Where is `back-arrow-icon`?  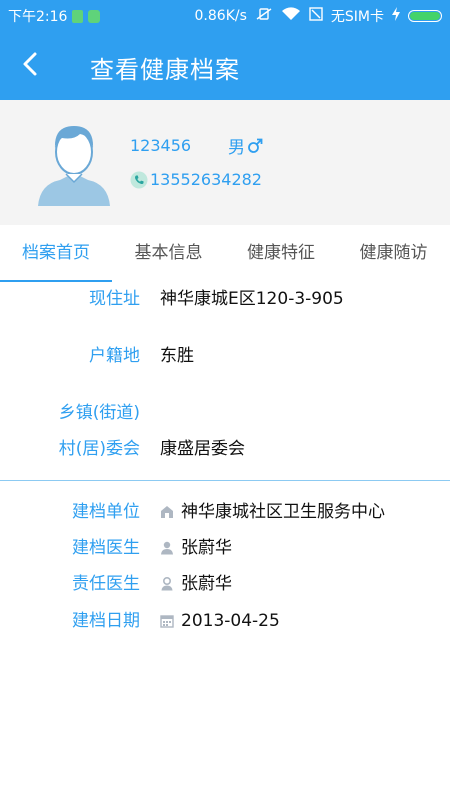 back-arrow-icon is located at coordinates (30, 64).